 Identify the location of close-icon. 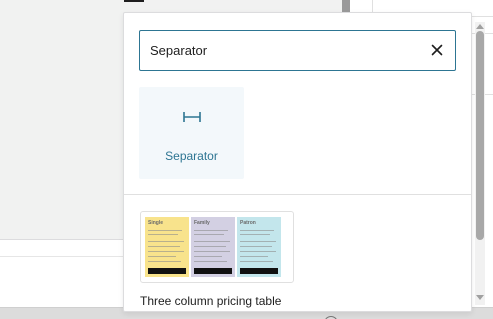
(437, 50).